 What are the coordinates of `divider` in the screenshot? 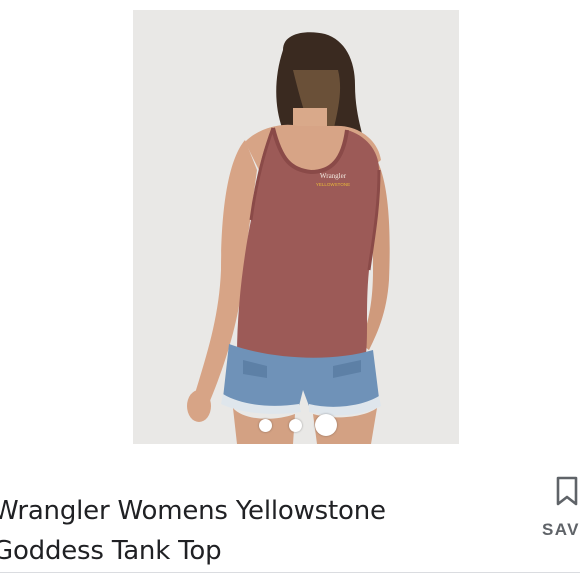 It's located at (290, 572).